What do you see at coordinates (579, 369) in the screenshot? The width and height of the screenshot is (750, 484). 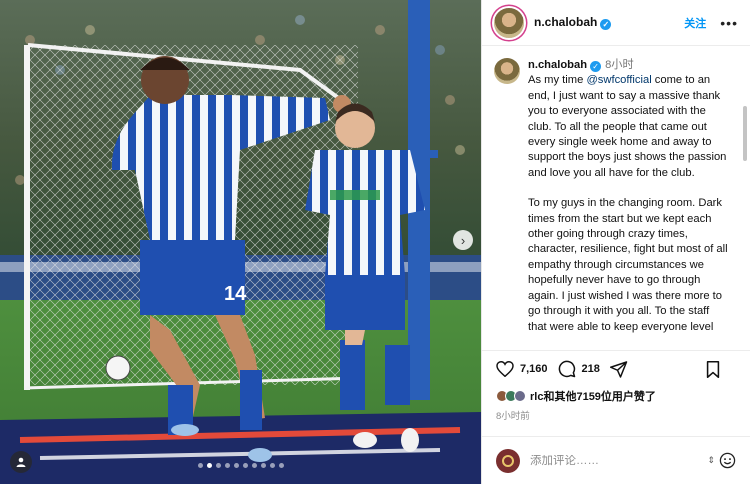 I see `comment-button: 218` at bounding box center [579, 369].